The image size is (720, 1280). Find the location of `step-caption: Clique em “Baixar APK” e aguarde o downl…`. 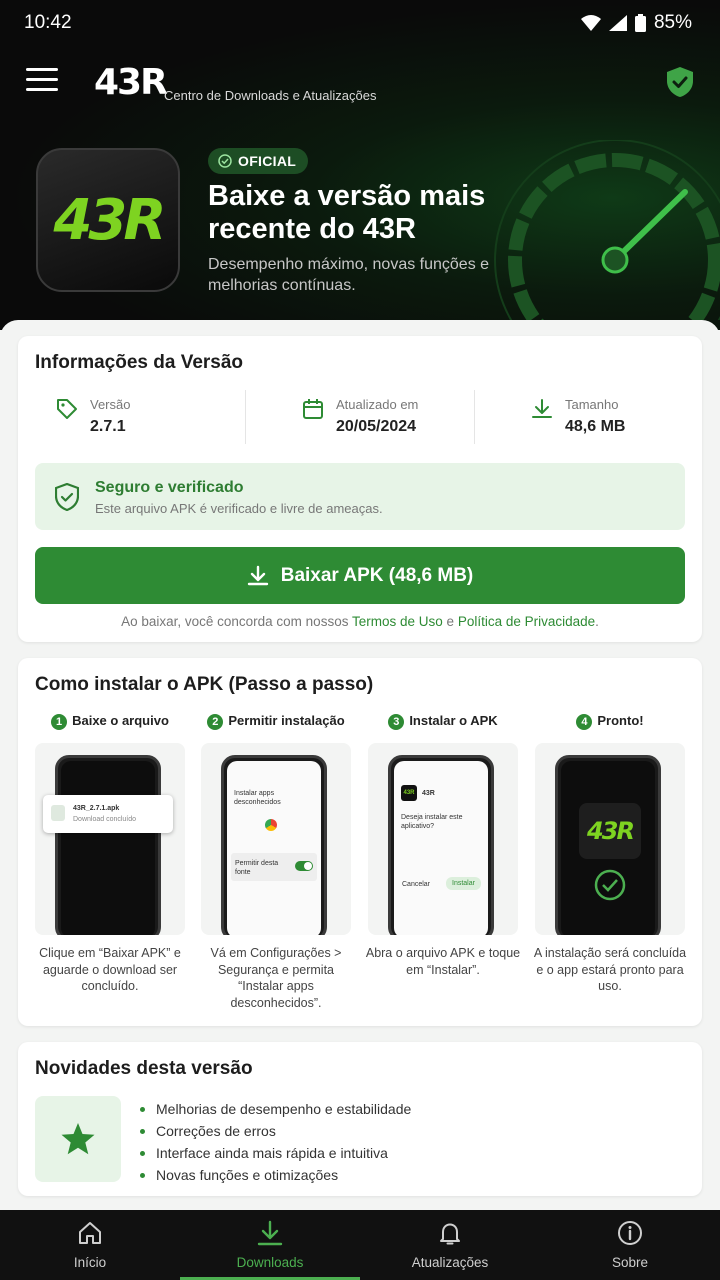

step-caption: Clique em “Baixar APK” e aguarde o downl… is located at coordinates (110, 969).